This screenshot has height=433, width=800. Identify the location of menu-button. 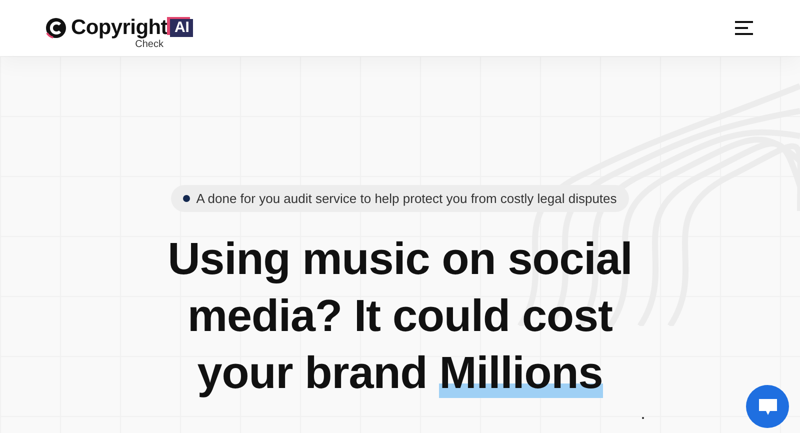
(744, 28).